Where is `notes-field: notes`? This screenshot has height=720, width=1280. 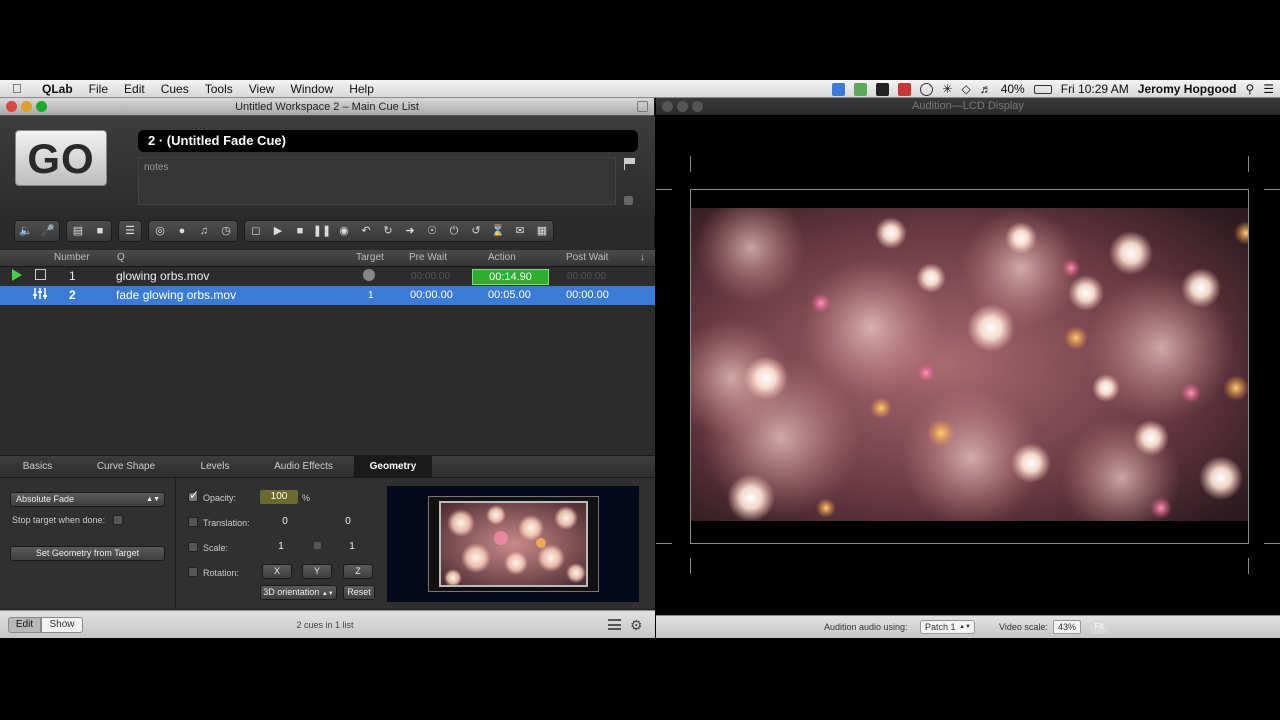 notes-field: notes is located at coordinates (377, 181).